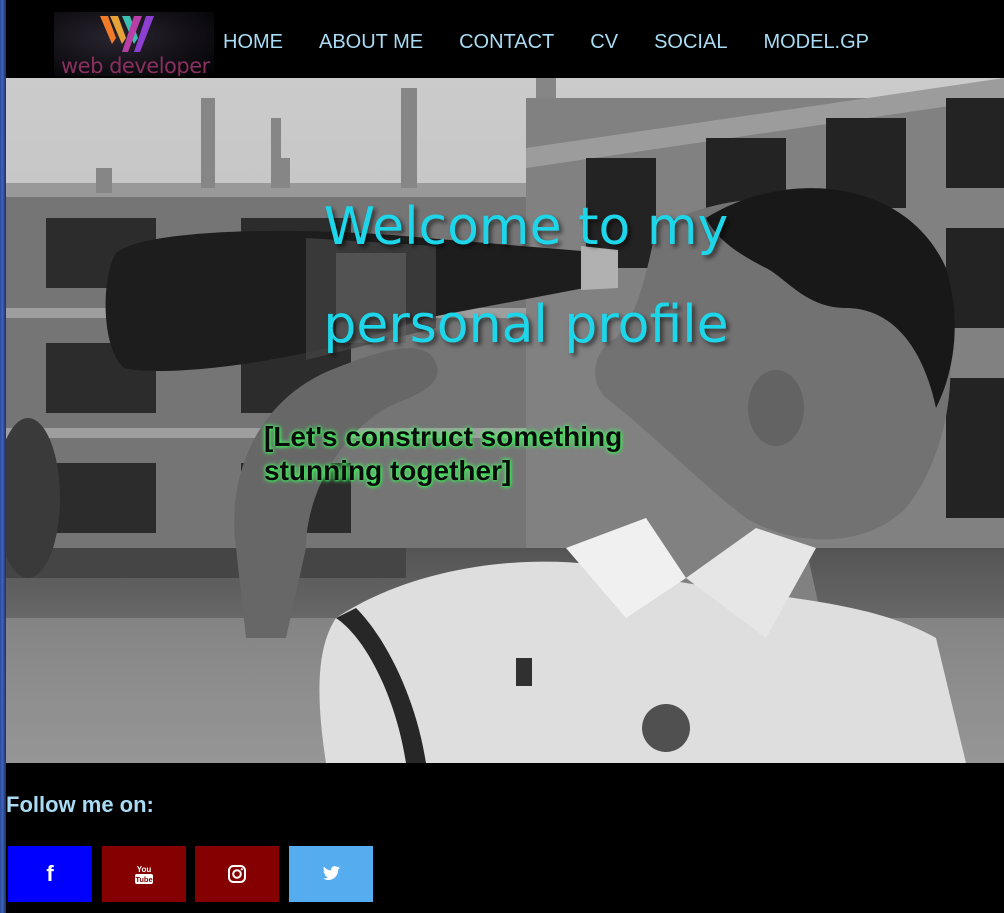  Describe the element at coordinates (564, 42) in the screenshot. I see `nav-links: HOME ABOUT ME CONTACT CV SOCIAL MODEL.GP` at that location.